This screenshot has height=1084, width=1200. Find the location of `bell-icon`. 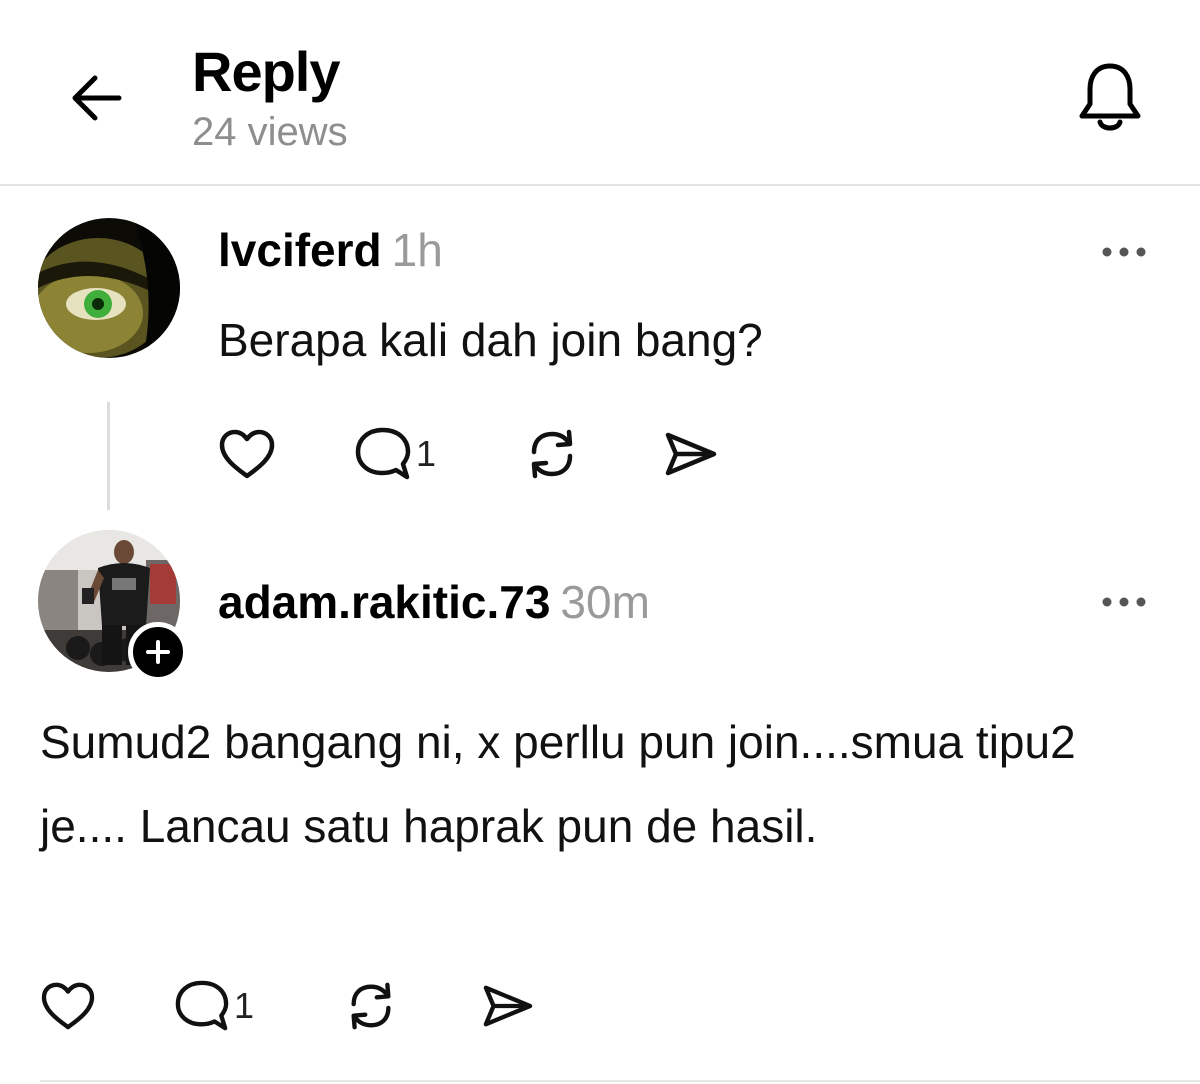

bell-icon is located at coordinates (1110, 97).